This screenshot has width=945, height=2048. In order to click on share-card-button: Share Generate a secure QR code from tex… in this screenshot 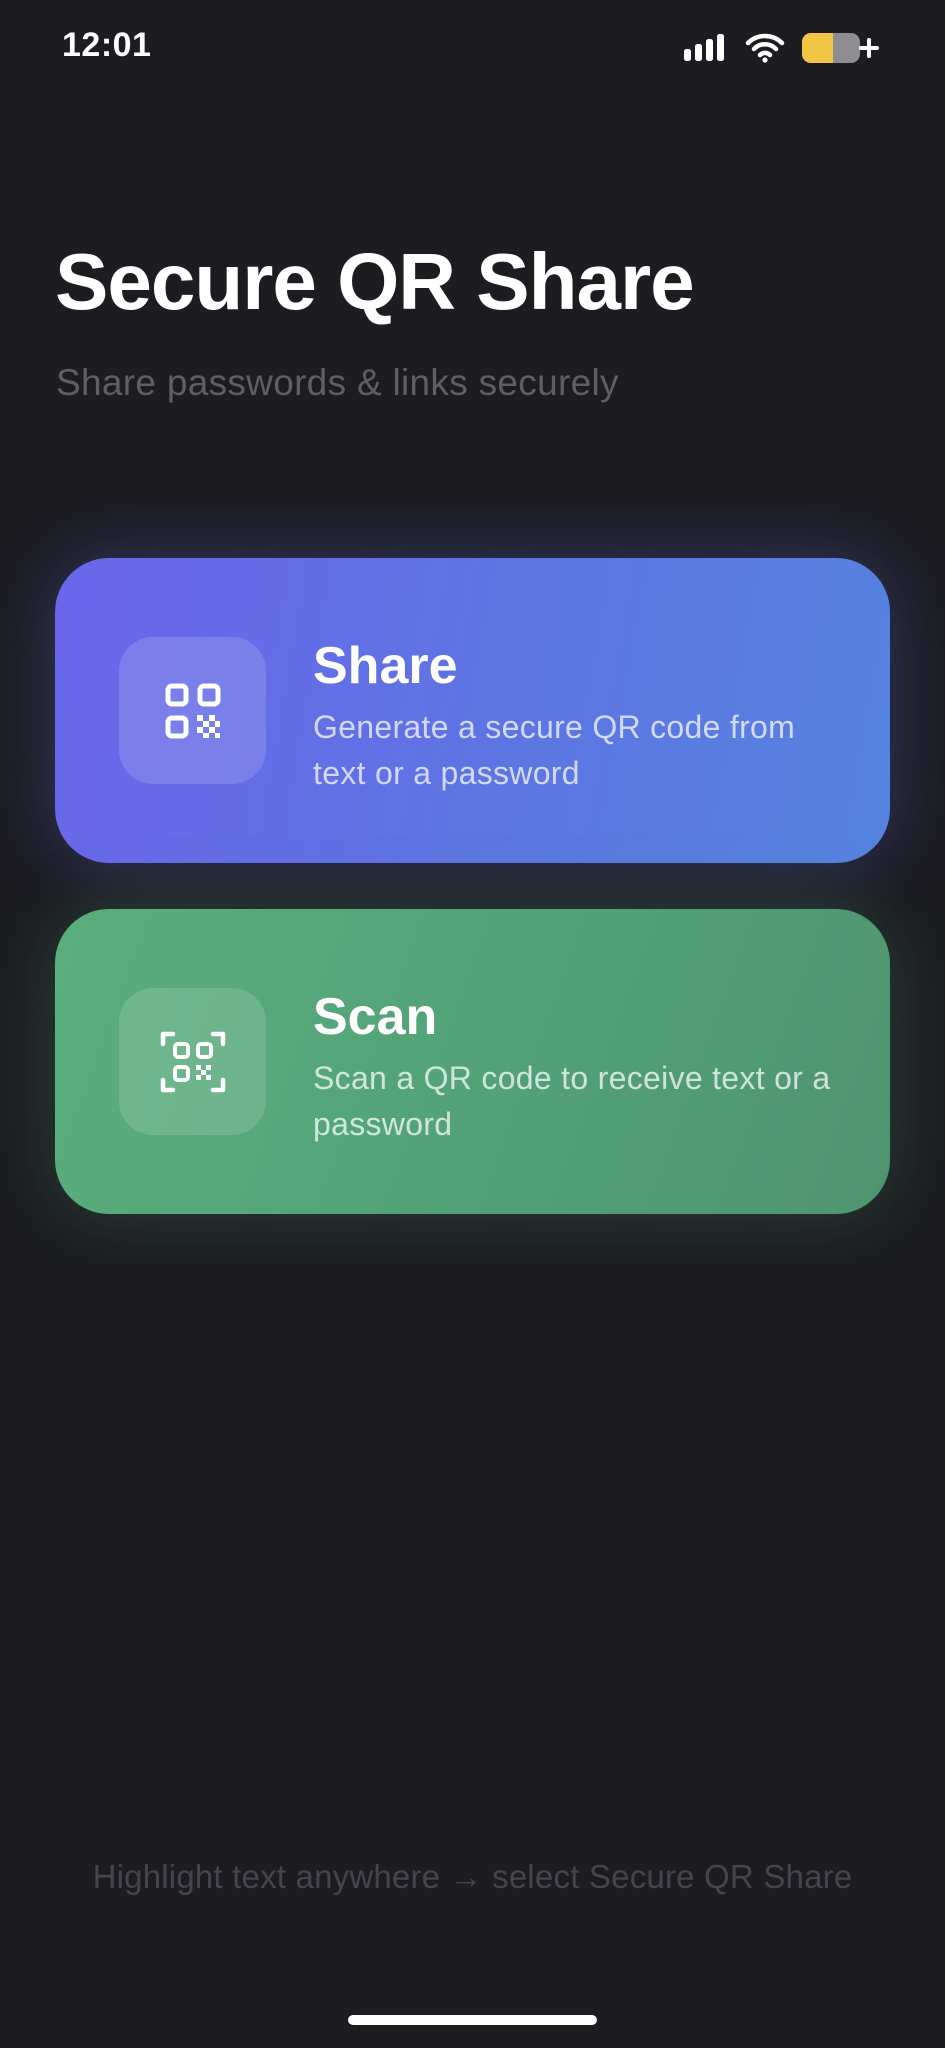, I will do `click(472, 710)`.